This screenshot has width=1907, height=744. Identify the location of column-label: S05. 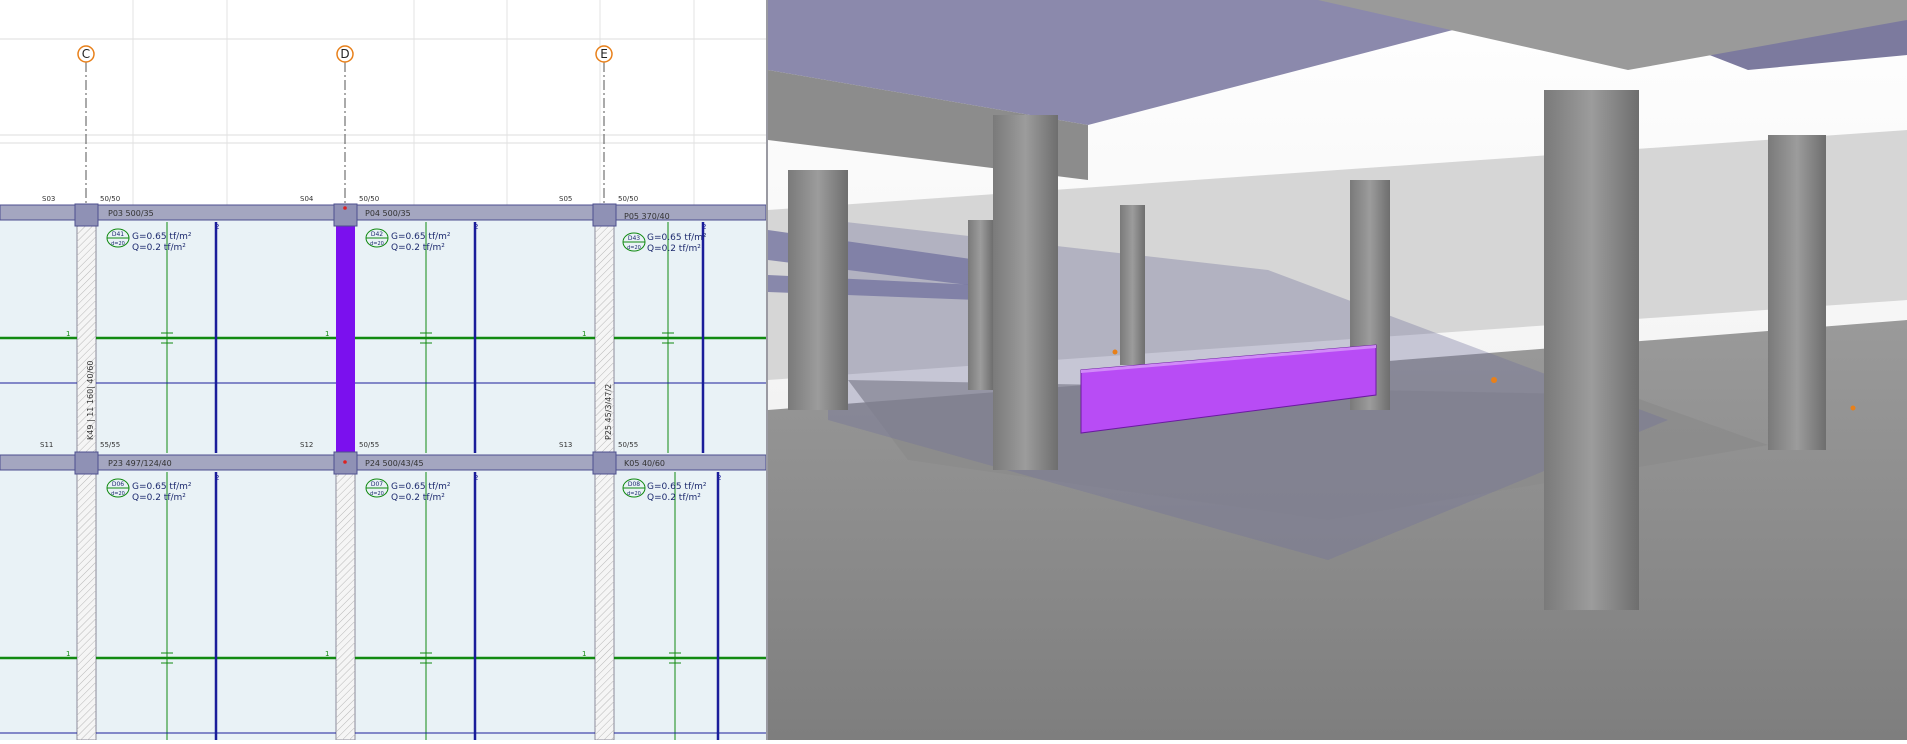
(565, 199).